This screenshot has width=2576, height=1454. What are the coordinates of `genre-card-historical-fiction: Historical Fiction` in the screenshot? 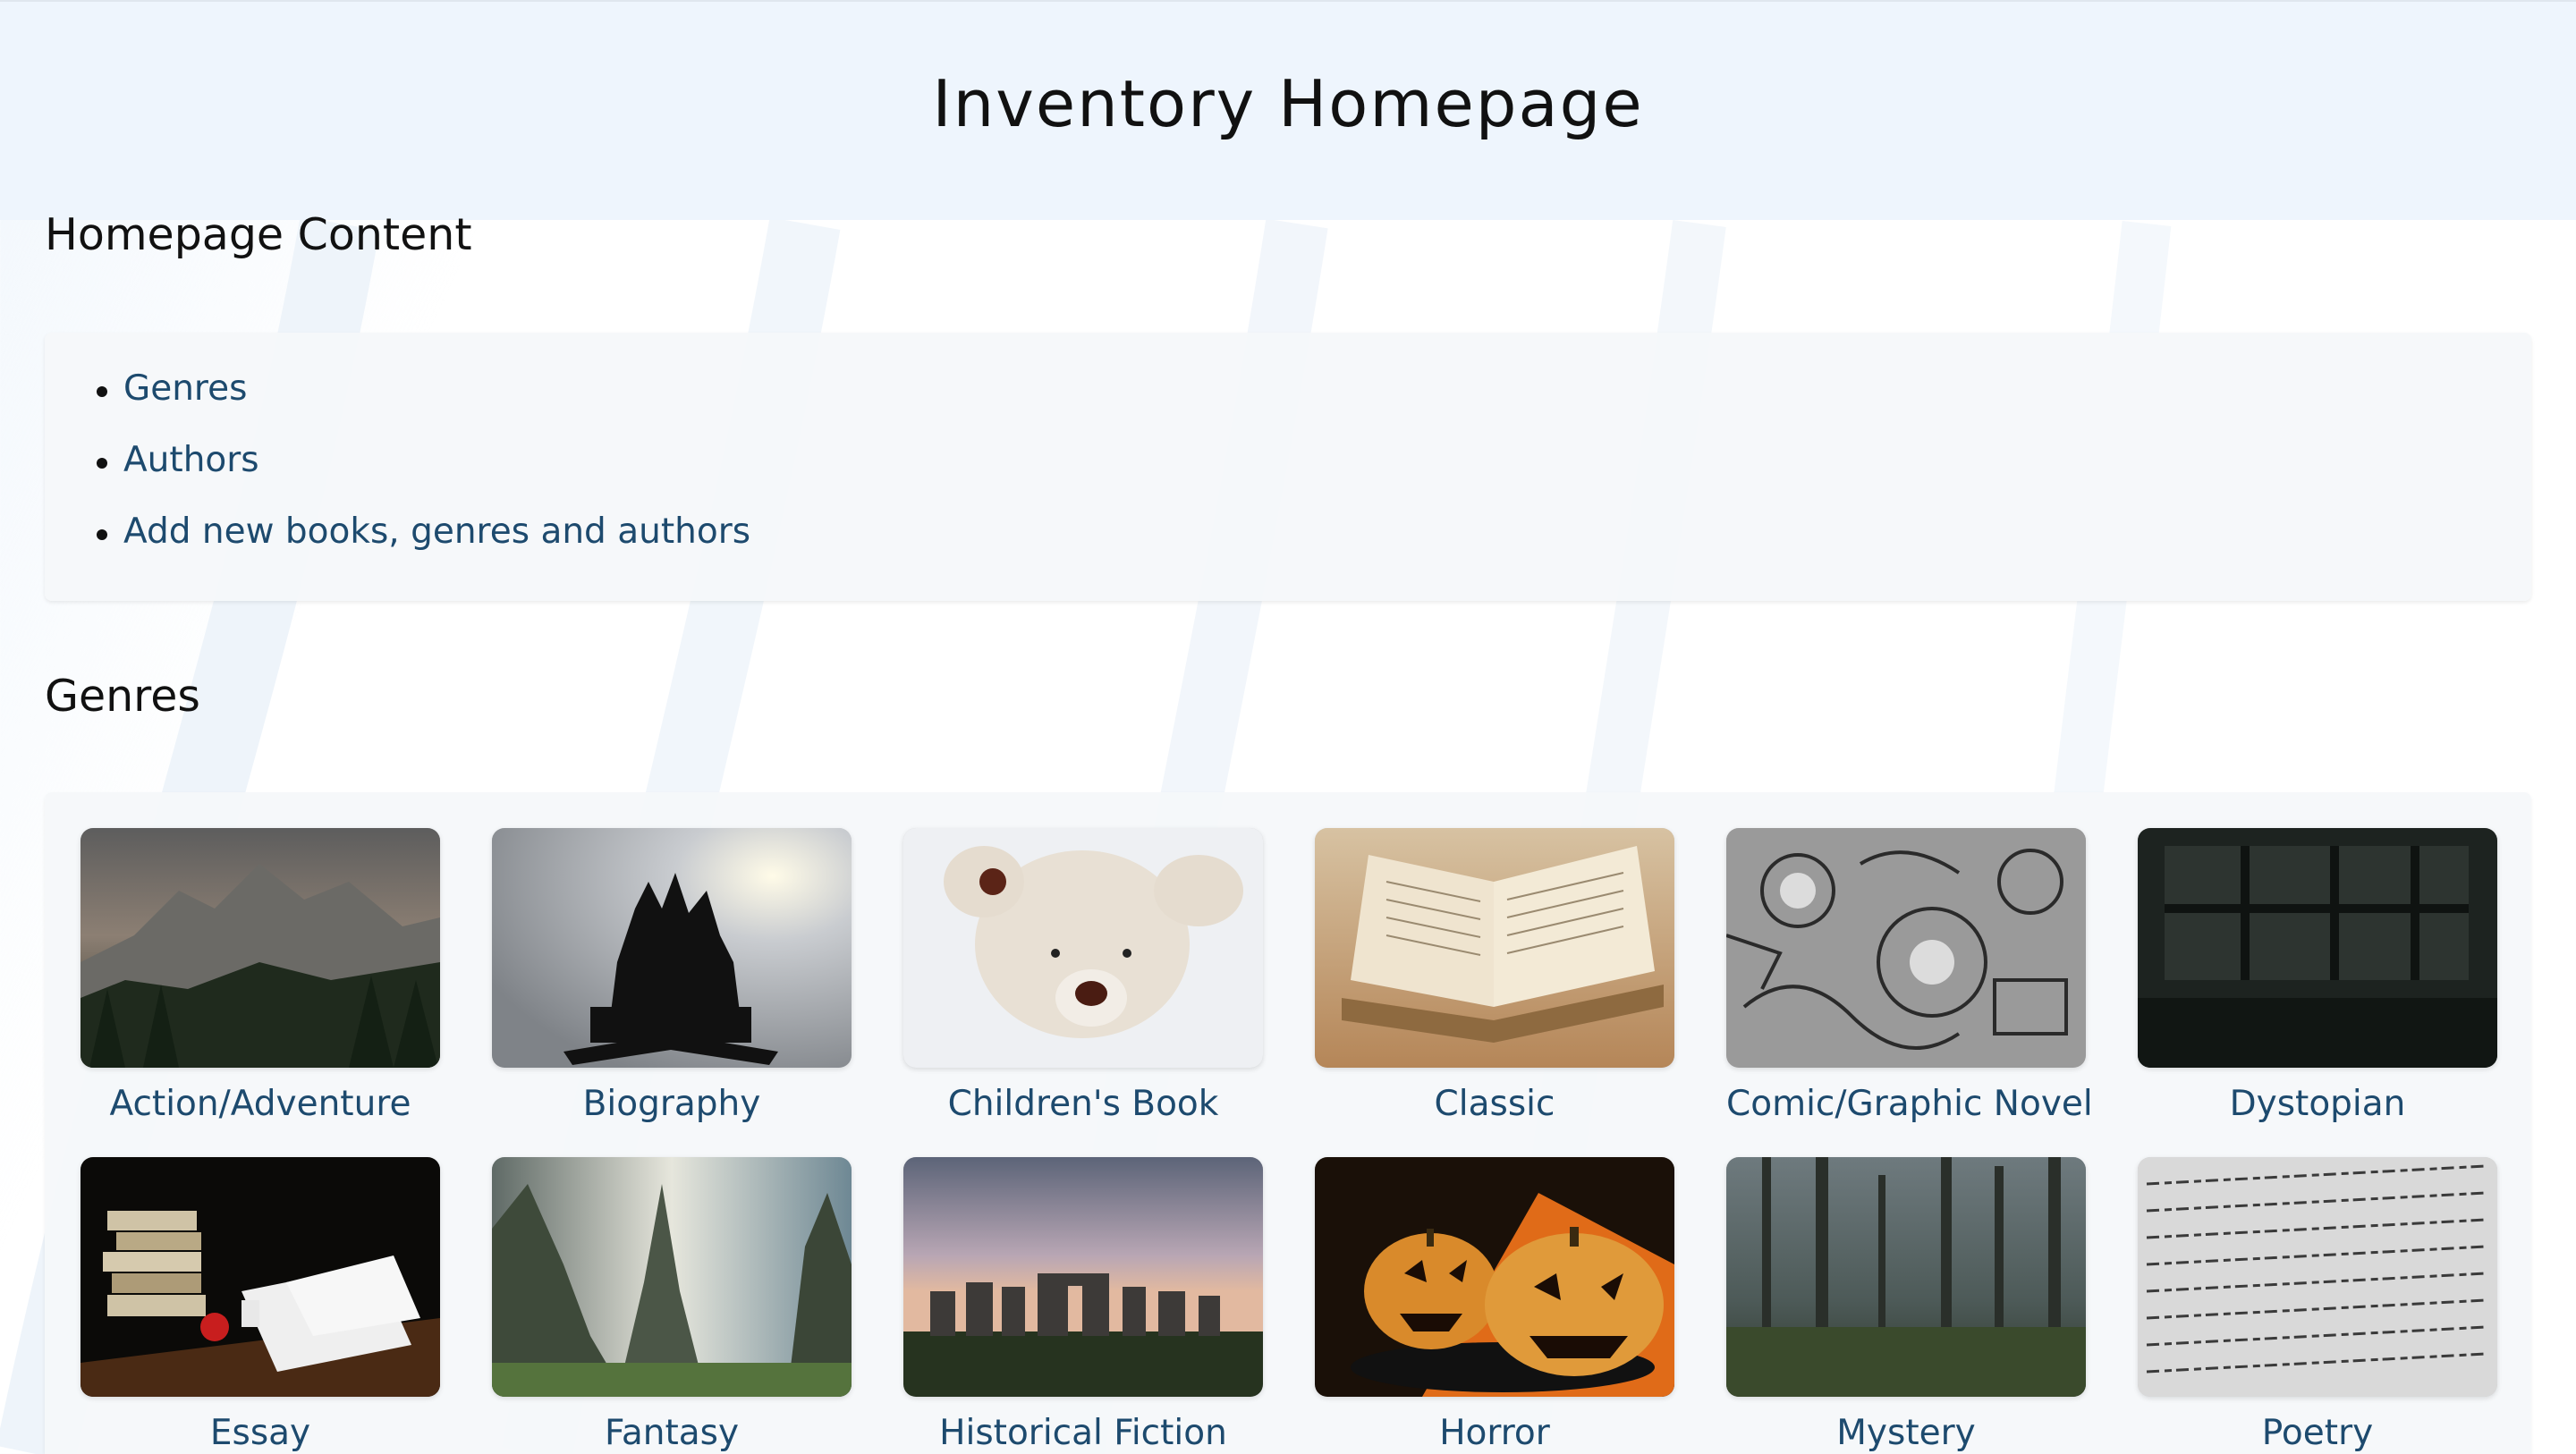 It's located at (1083, 1306).